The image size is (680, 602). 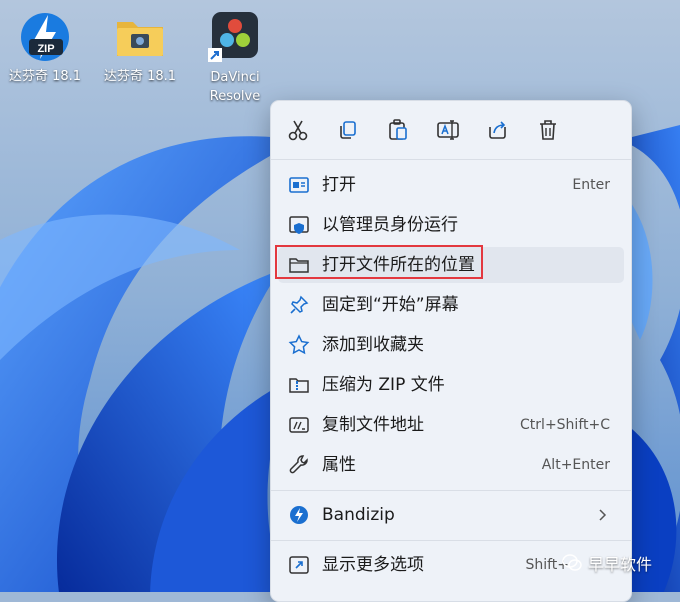 I want to click on menu-item-shortcut: Enter, so click(x=591, y=185).